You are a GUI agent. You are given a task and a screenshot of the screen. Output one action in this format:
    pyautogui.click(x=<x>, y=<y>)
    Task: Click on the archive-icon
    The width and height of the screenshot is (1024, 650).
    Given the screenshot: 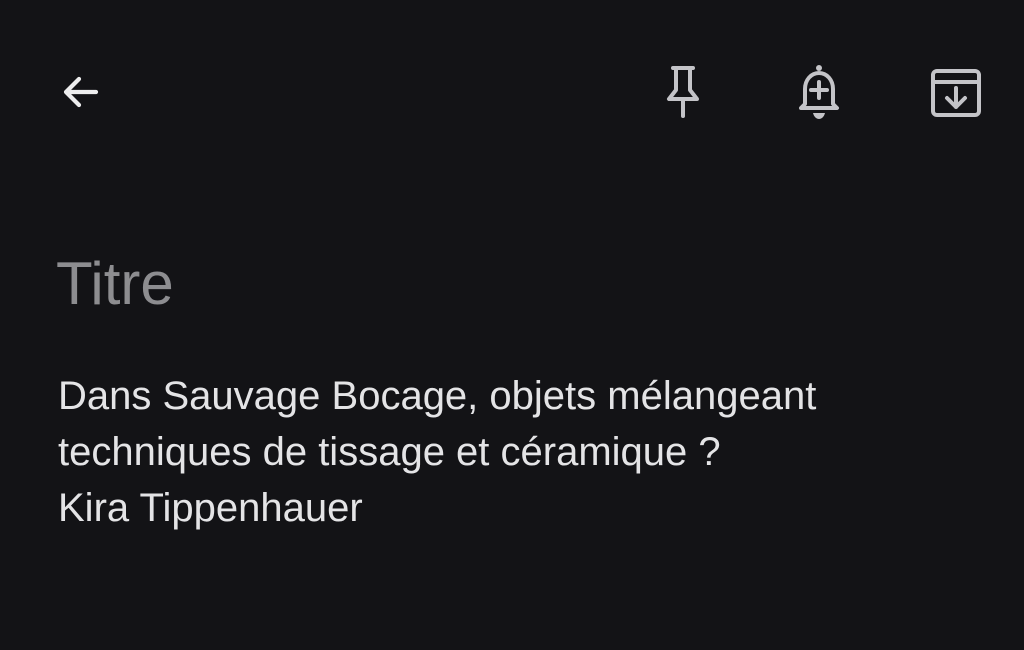 What is the action you would take?
    pyautogui.click(x=956, y=92)
    